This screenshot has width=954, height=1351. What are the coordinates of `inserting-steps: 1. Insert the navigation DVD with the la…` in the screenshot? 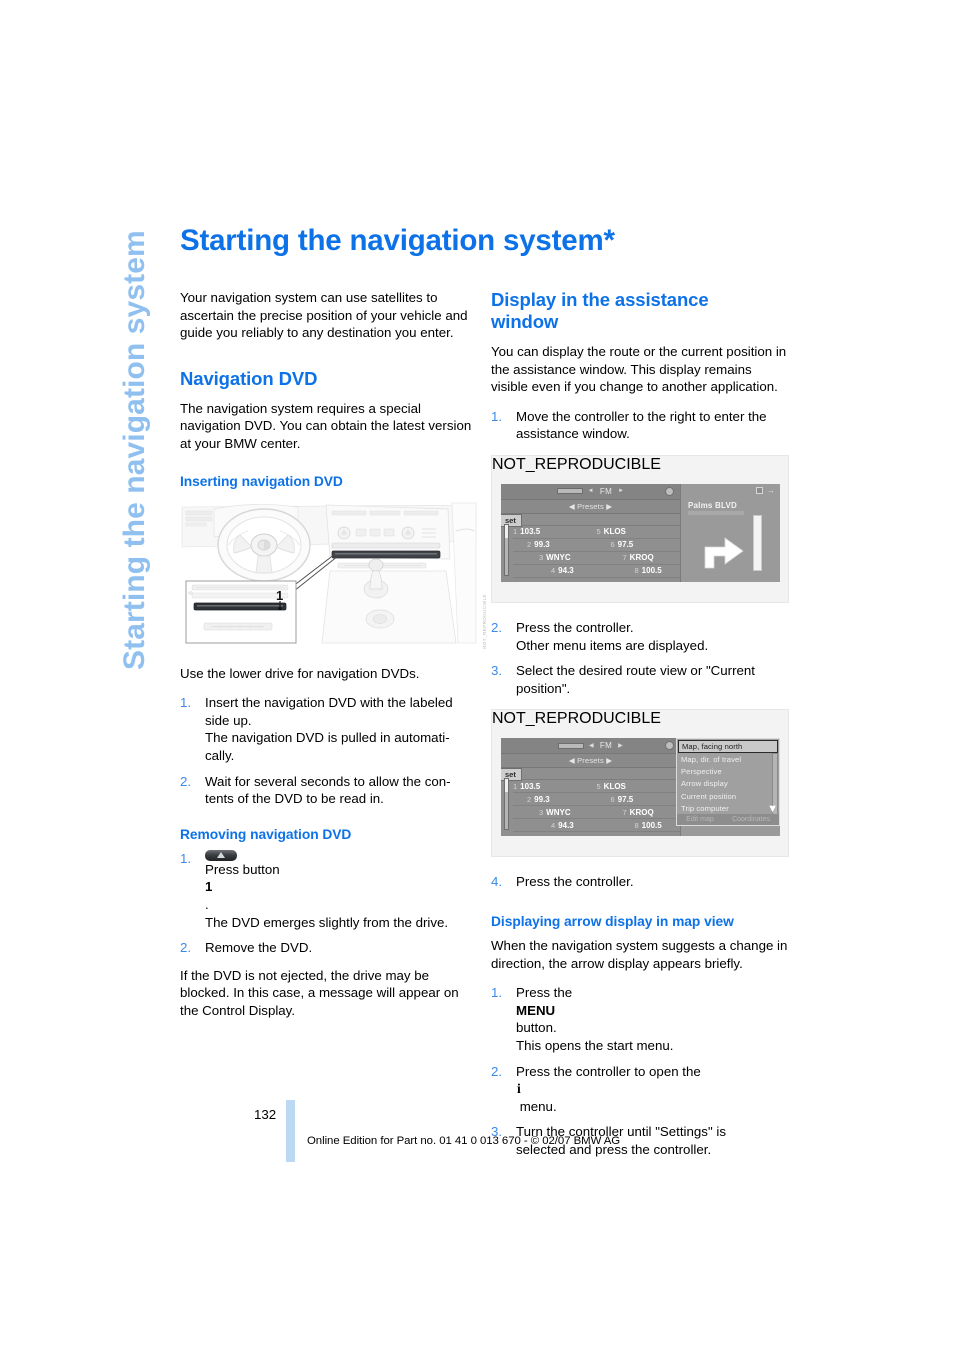 It's located at (329, 751).